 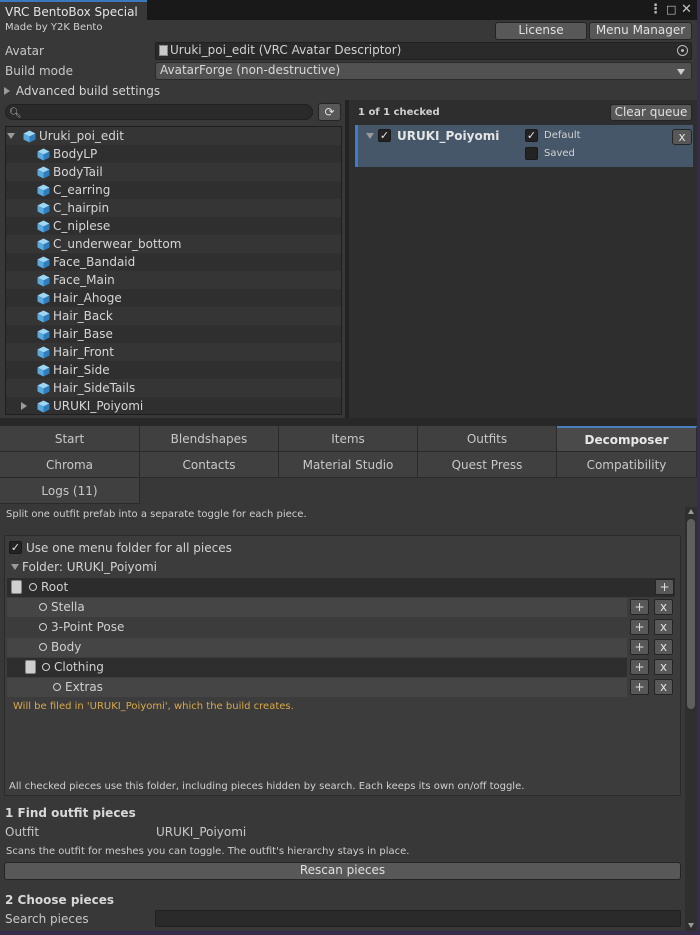 I want to click on tree-item: C_niplese, so click(x=173, y=226).